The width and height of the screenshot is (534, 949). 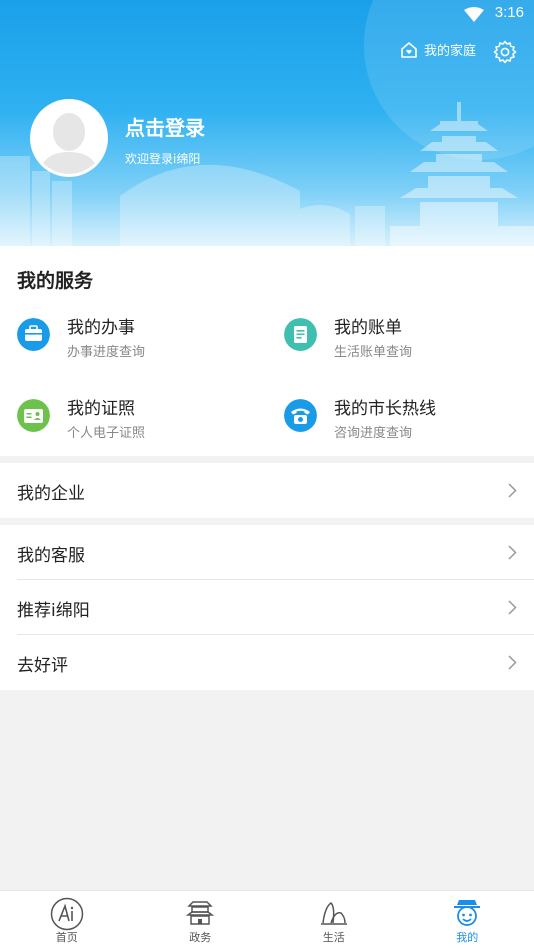 What do you see at coordinates (474, 14) in the screenshot?
I see `wifi-icon` at bounding box center [474, 14].